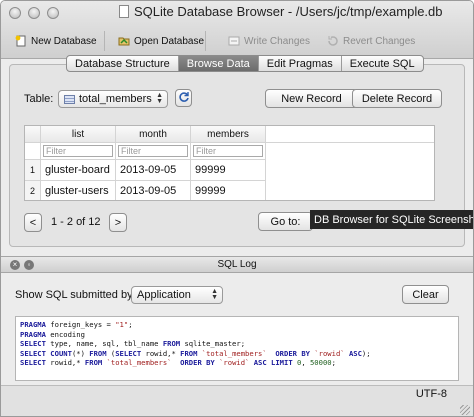  I want to click on table-select: total_members ▲ ▼, so click(113, 99).